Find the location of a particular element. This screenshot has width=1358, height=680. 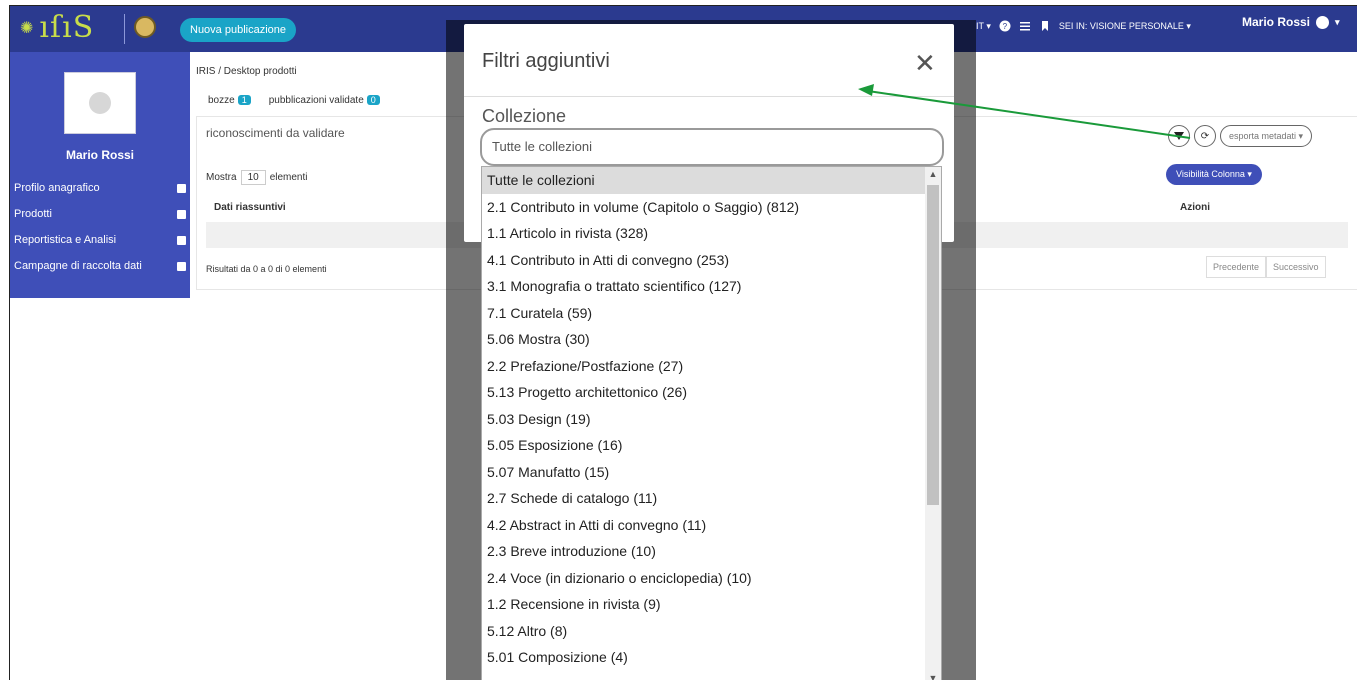

dropdown-option: 2.2 Prefazione/Postfazione (27) is located at coordinates (711, 366).